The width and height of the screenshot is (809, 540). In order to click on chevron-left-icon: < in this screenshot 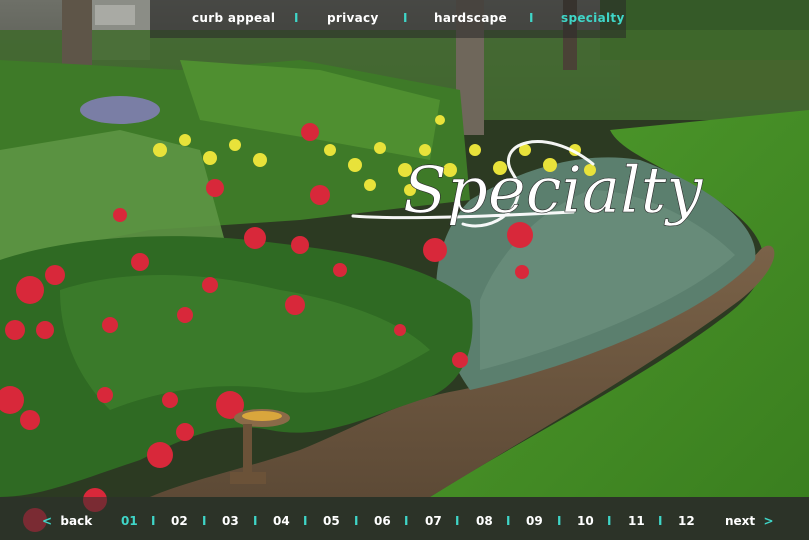, I will do `click(47, 521)`.